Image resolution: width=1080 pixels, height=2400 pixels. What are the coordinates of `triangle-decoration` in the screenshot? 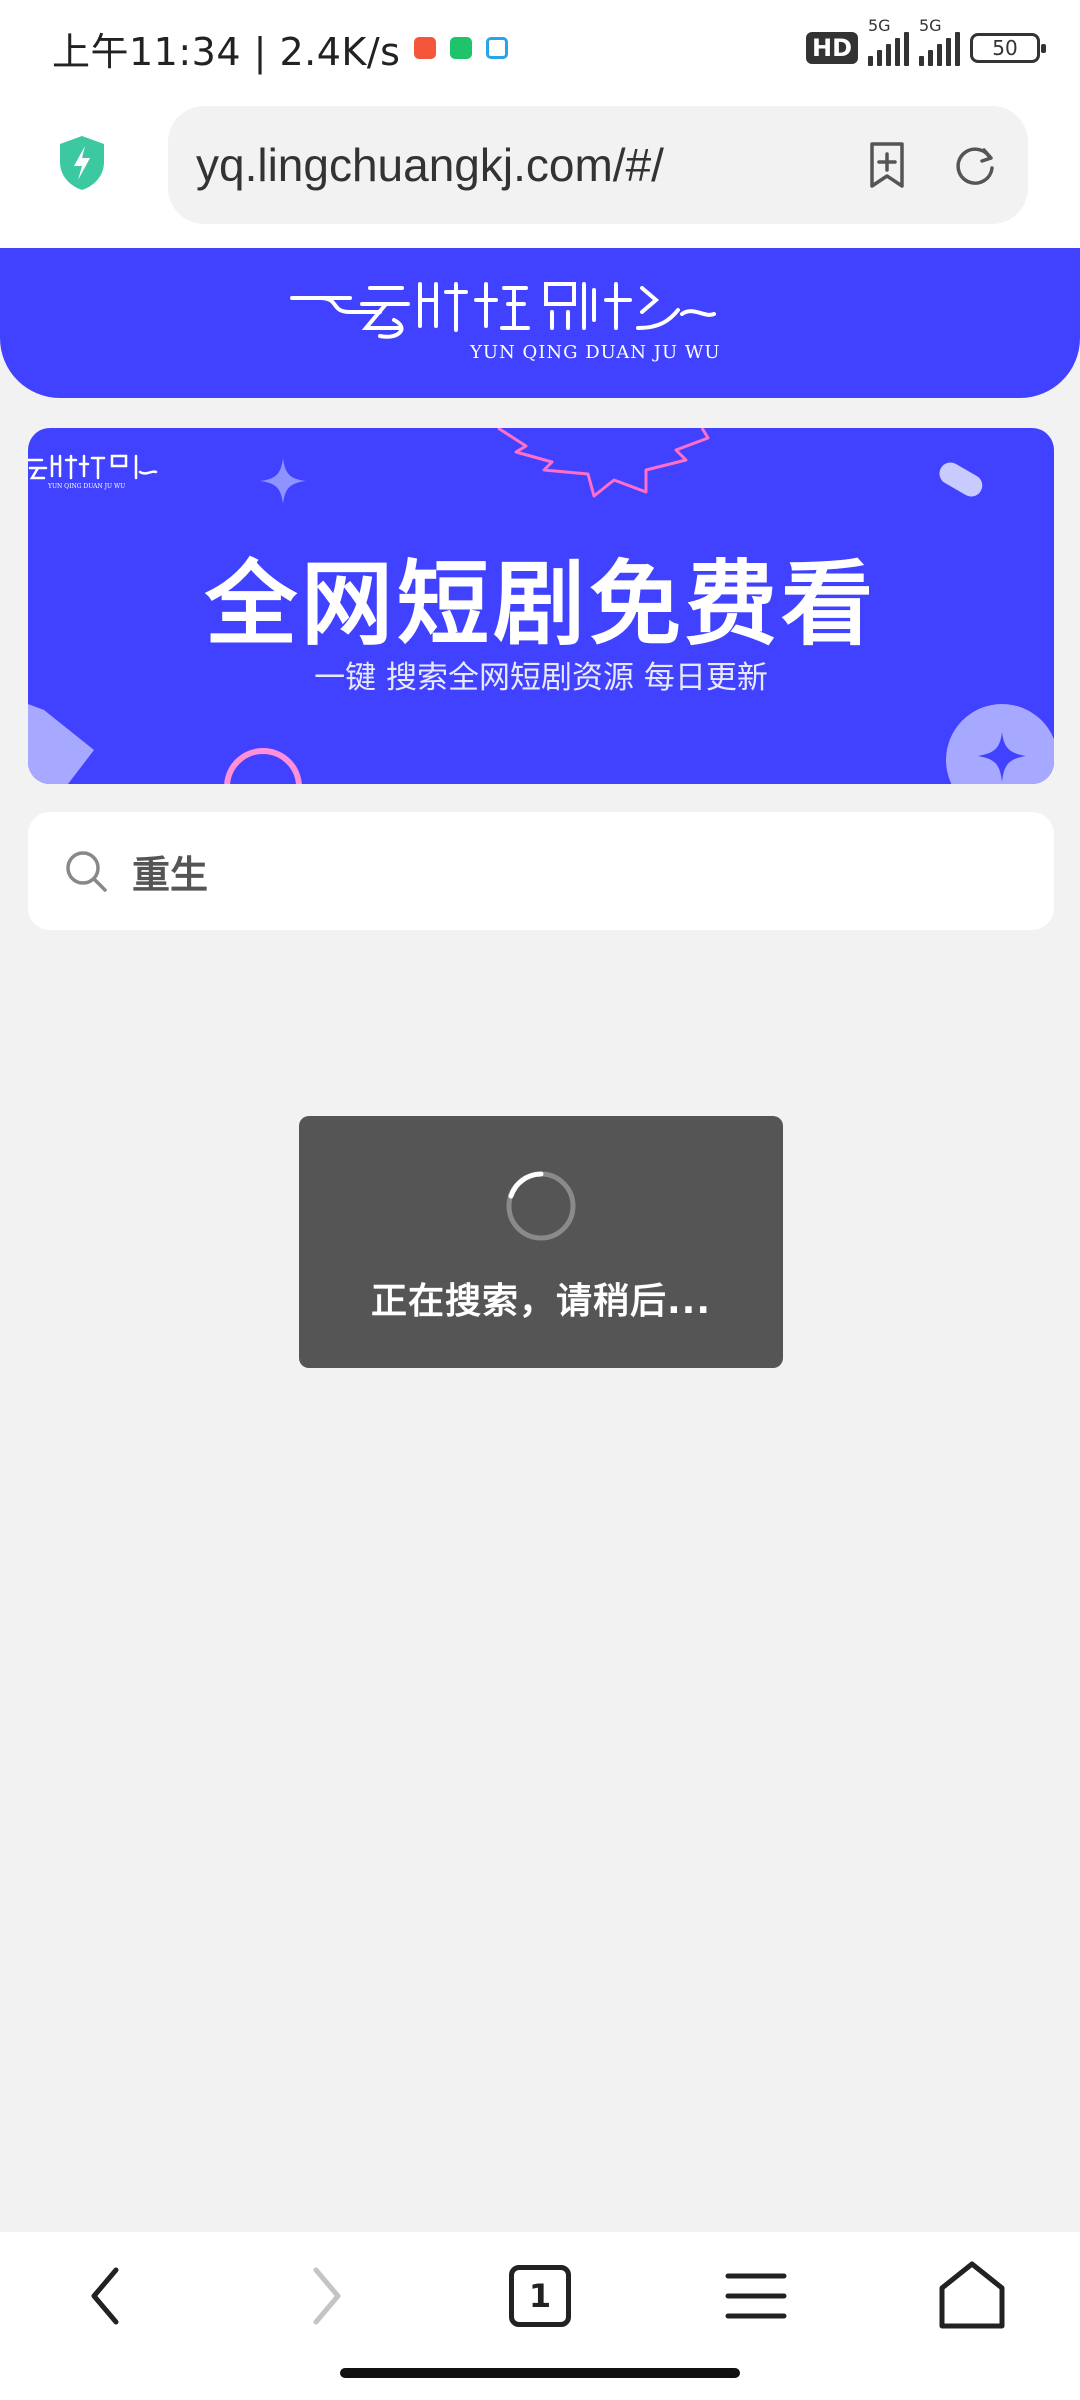 It's located at (61, 744).